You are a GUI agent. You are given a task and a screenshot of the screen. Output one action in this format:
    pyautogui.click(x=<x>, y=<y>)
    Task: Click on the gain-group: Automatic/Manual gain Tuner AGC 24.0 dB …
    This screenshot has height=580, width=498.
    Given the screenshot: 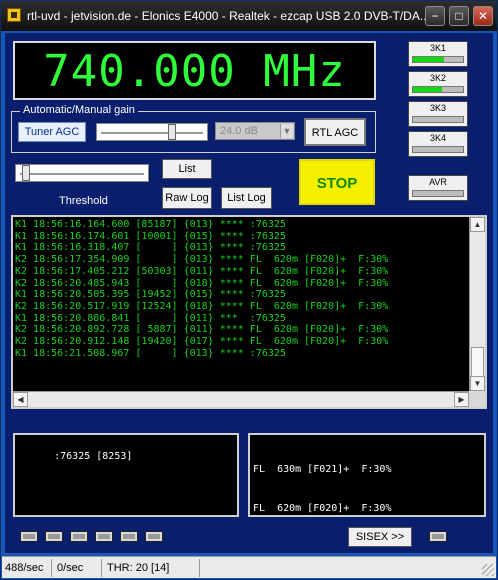 What is the action you would take?
    pyautogui.click(x=193, y=128)
    